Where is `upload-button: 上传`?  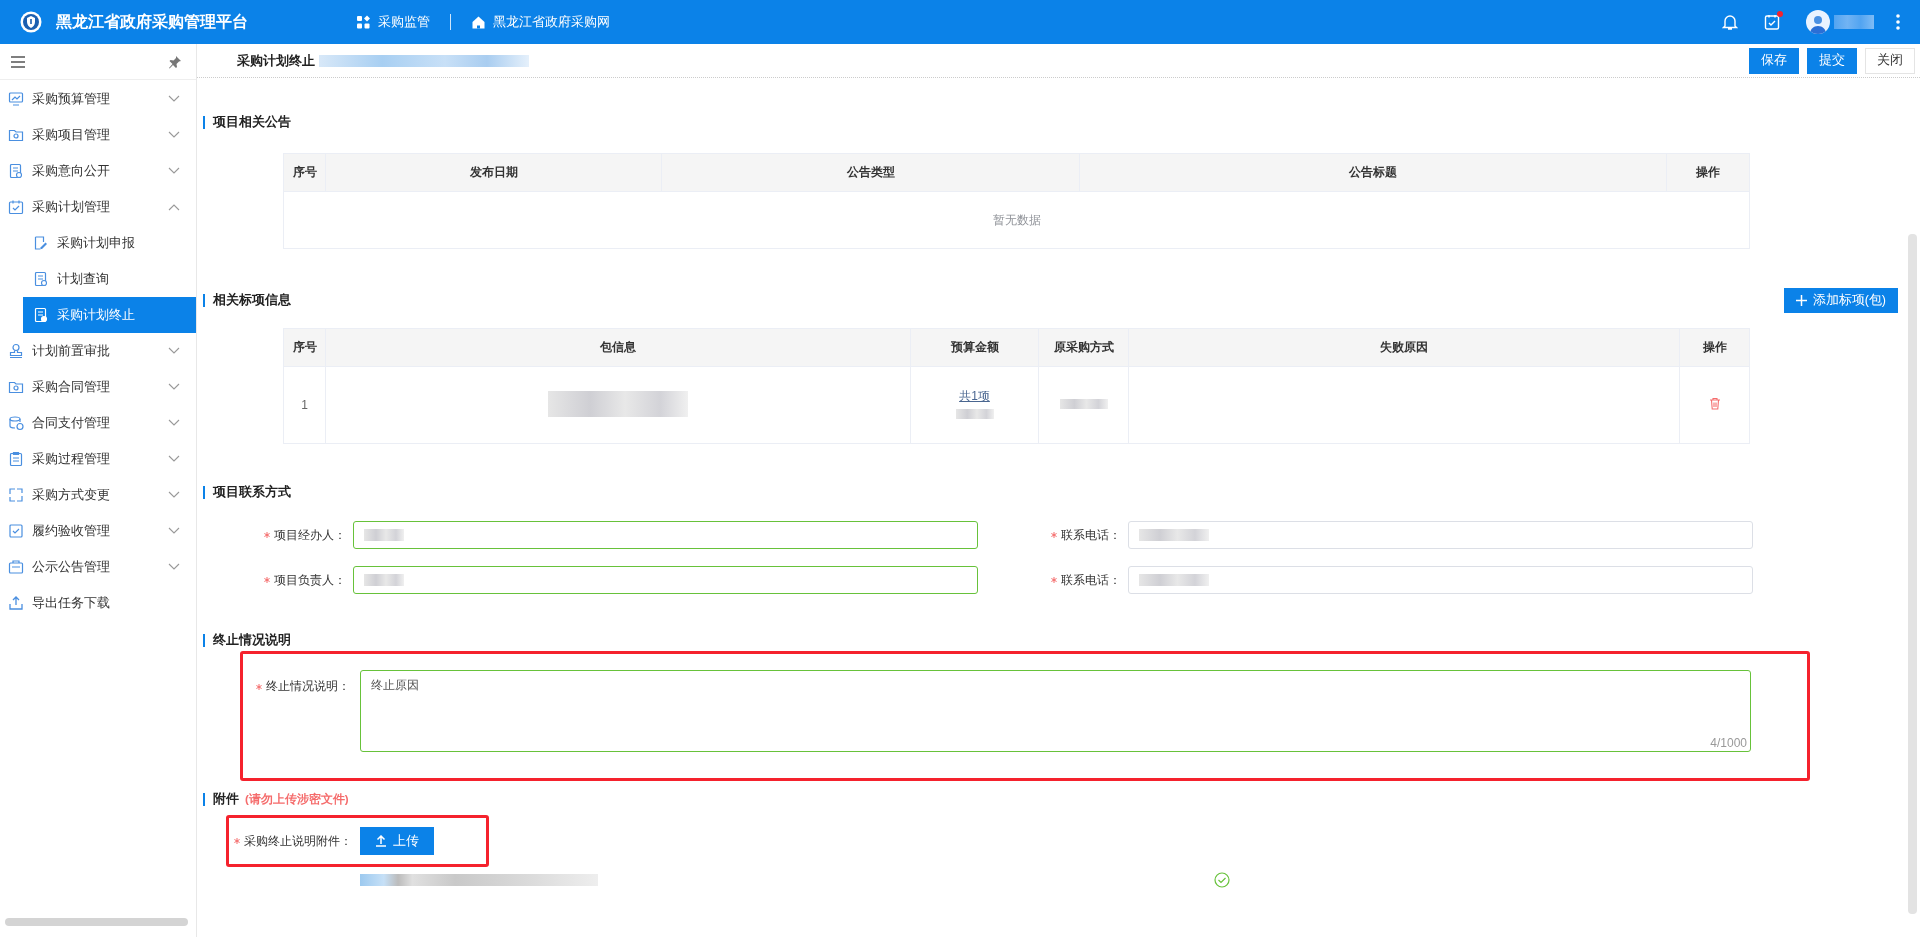 upload-button: 上传 is located at coordinates (397, 841).